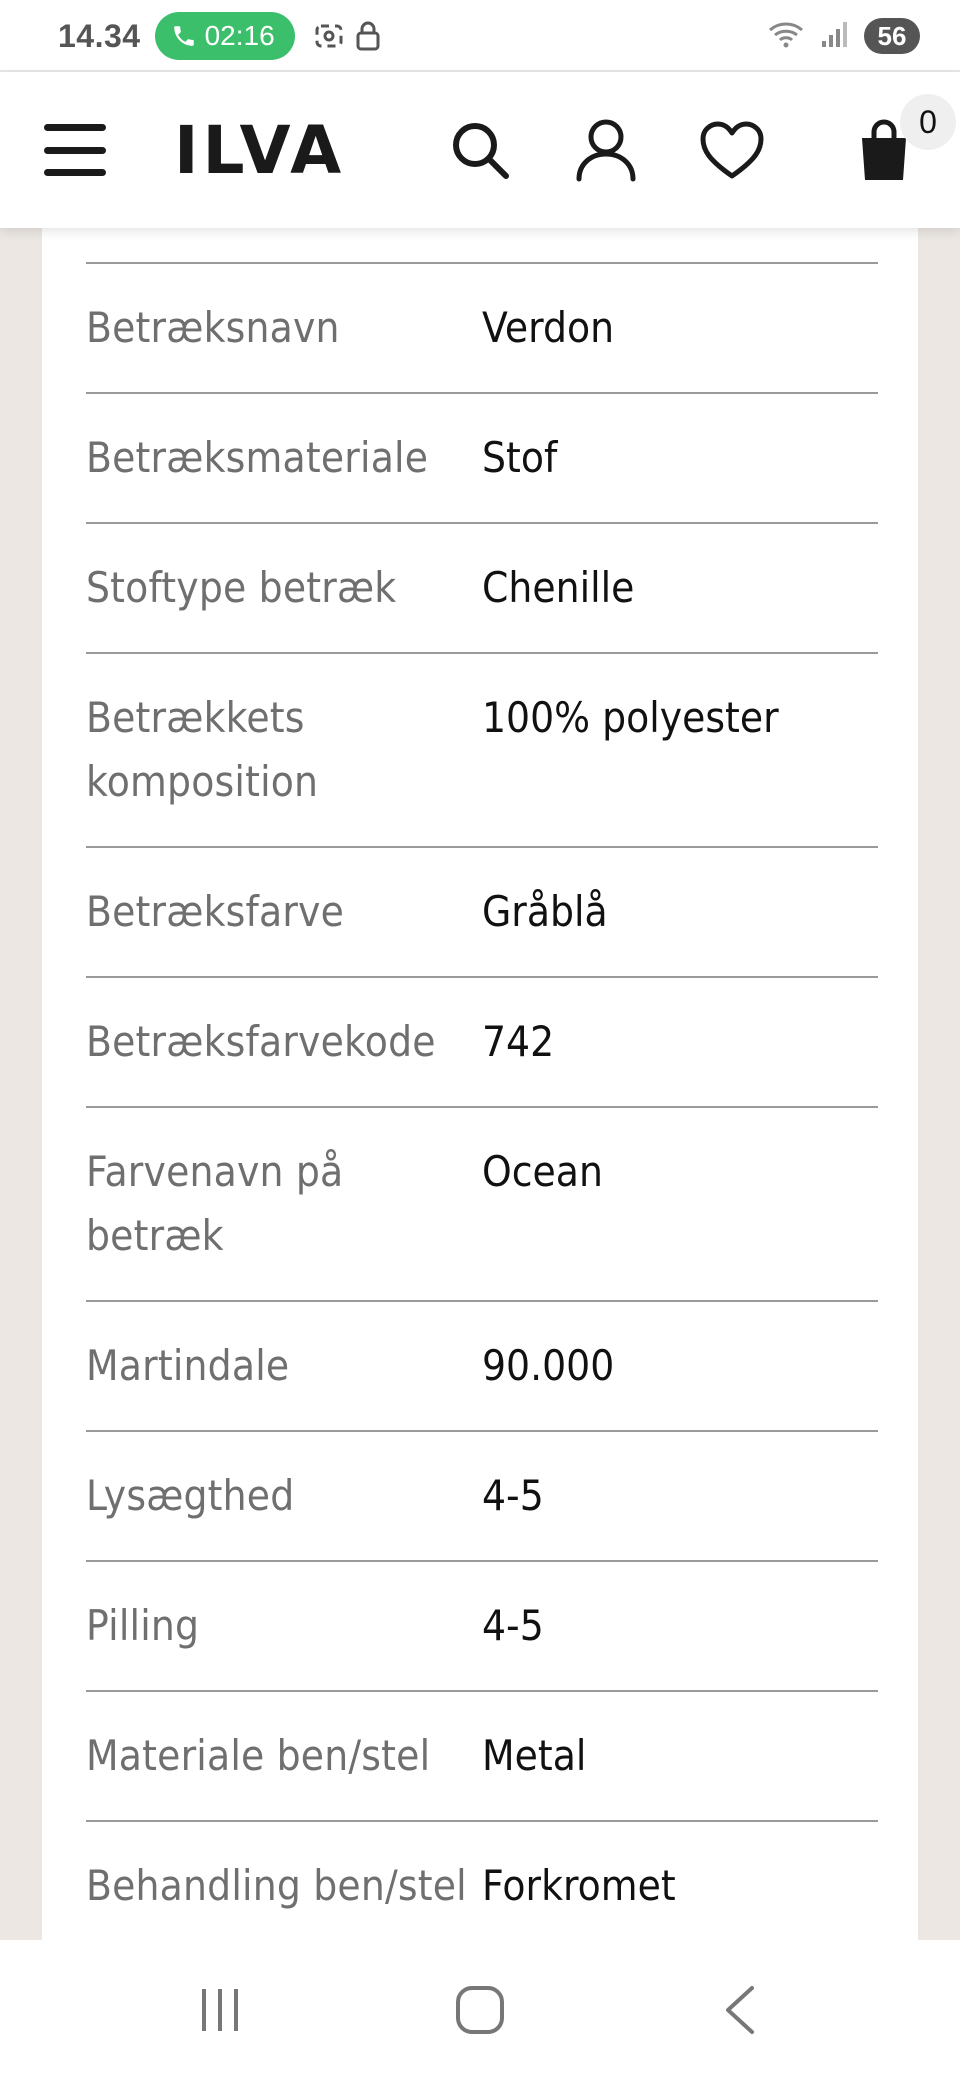 This screenshot has width=960, height=2080. I want to click on spec-value: Gråblå, so click(545, 911).